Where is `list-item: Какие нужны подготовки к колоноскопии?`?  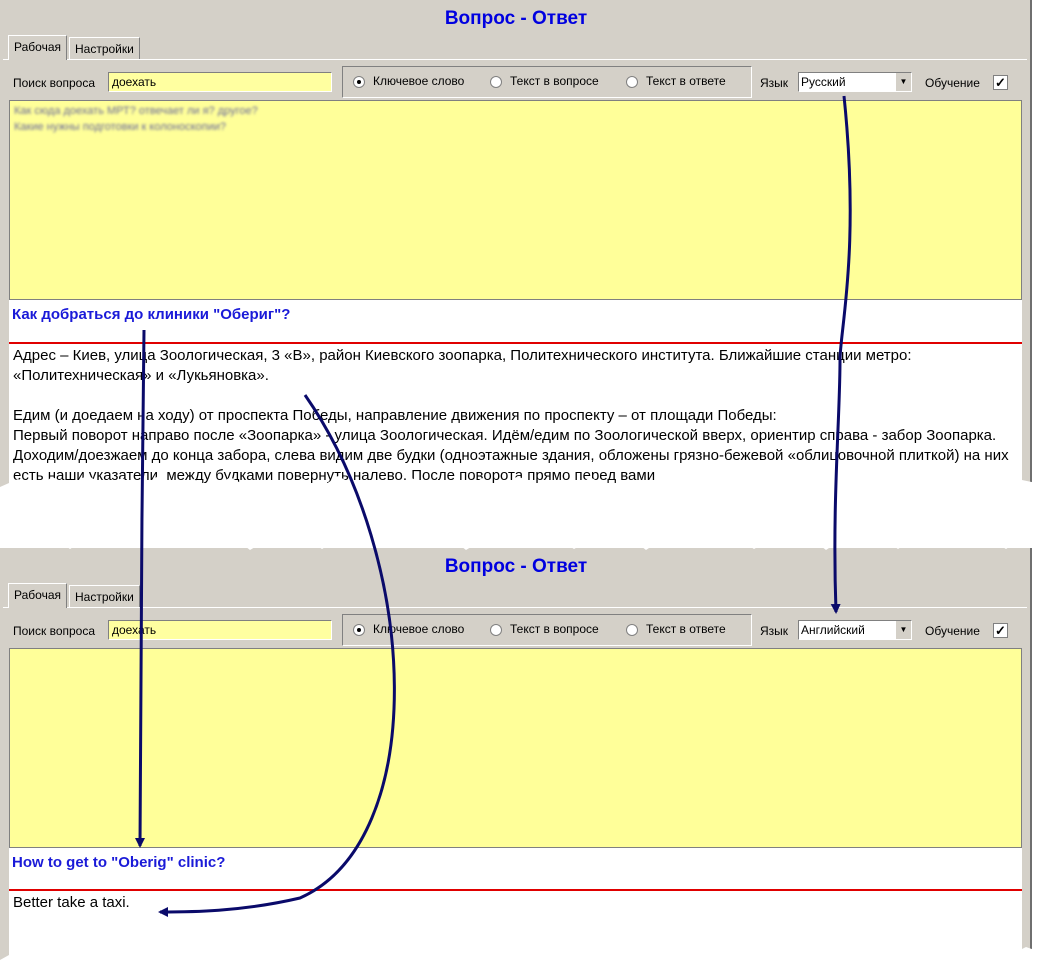
list-item: Какие нужны подготовки к колоноскопии? is located at coordinates (120, 127).